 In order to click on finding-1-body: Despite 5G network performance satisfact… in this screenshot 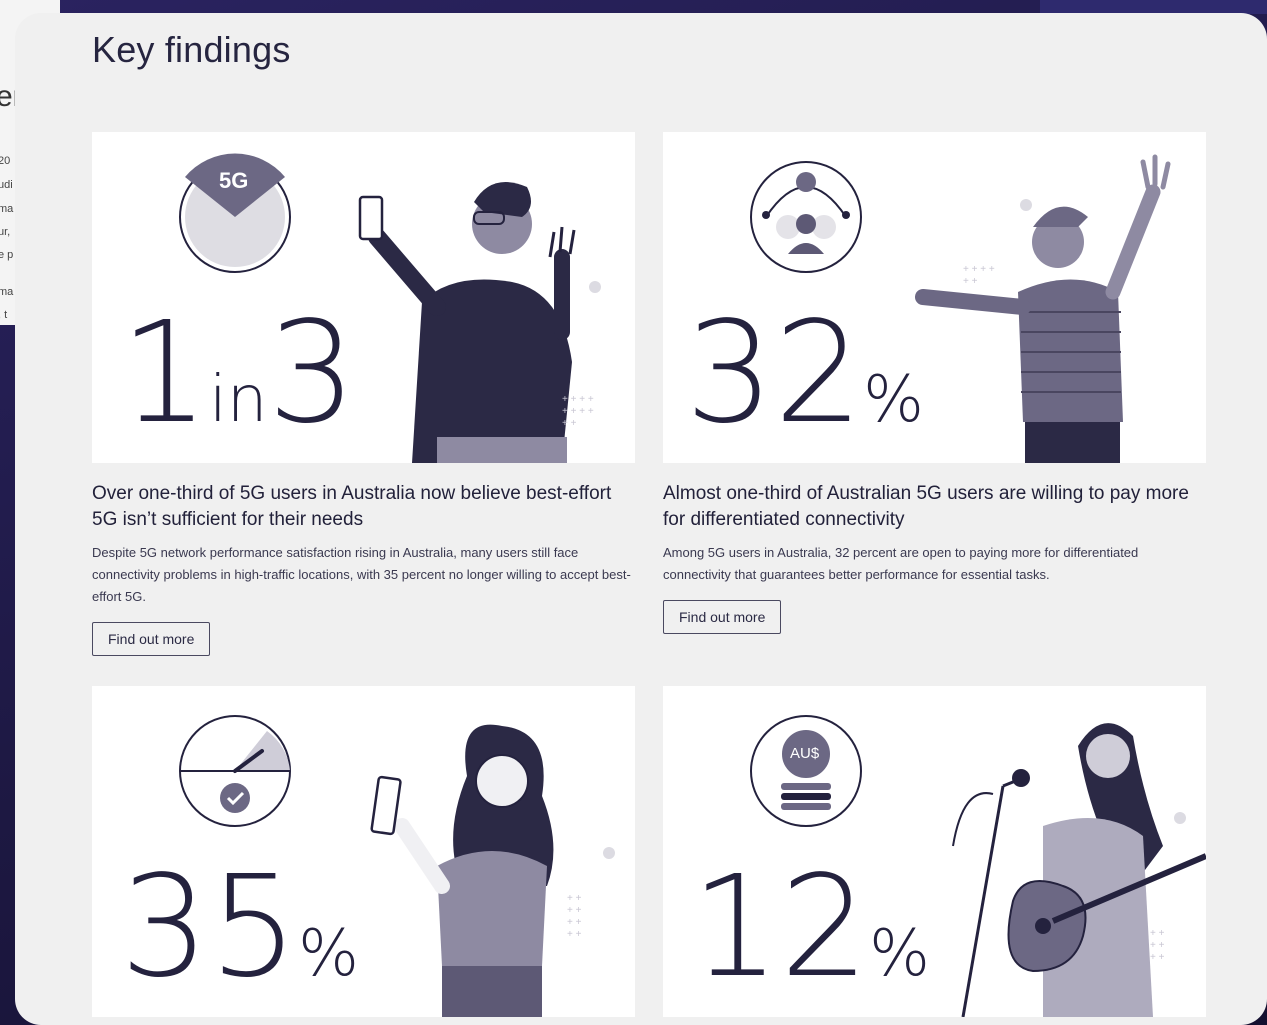, I will do `click(361, 574)`.